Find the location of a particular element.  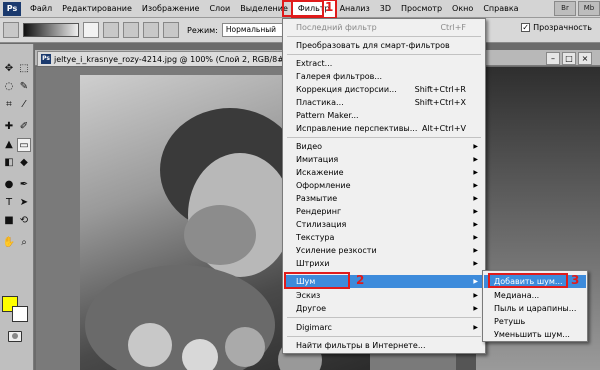

crop-tool-icon: ⌗ is located at coordinates (9, 105).